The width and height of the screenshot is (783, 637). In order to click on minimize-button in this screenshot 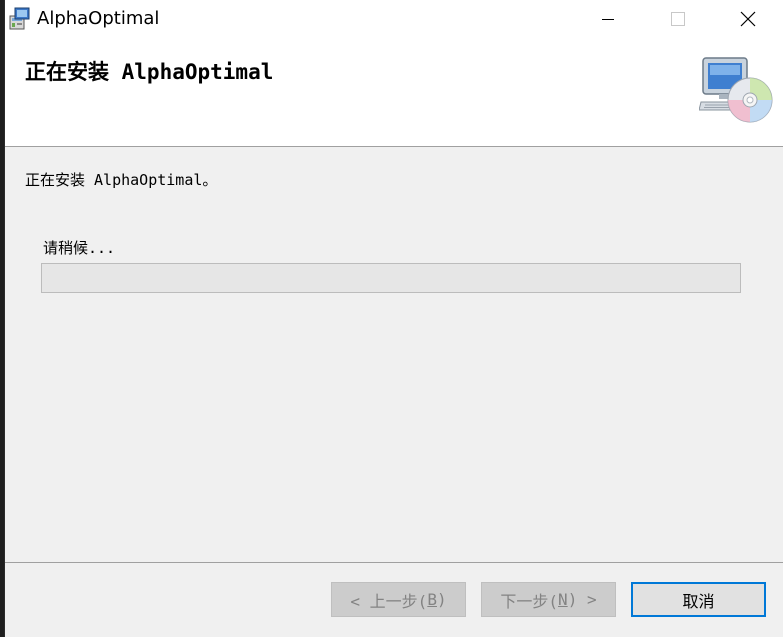, I will do `click(608, 19)`.